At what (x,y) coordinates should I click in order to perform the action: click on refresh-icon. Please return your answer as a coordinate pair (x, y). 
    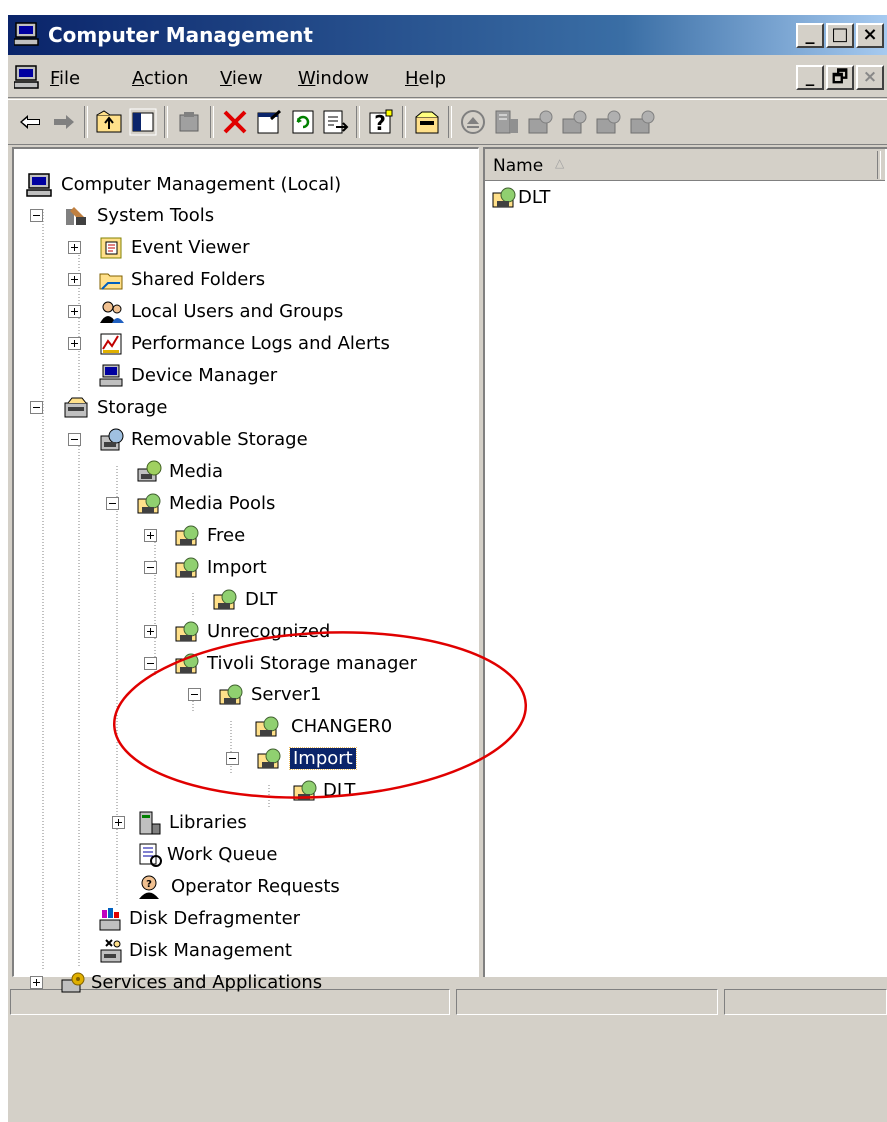
    Looking at the image, I should click on (303, 122).